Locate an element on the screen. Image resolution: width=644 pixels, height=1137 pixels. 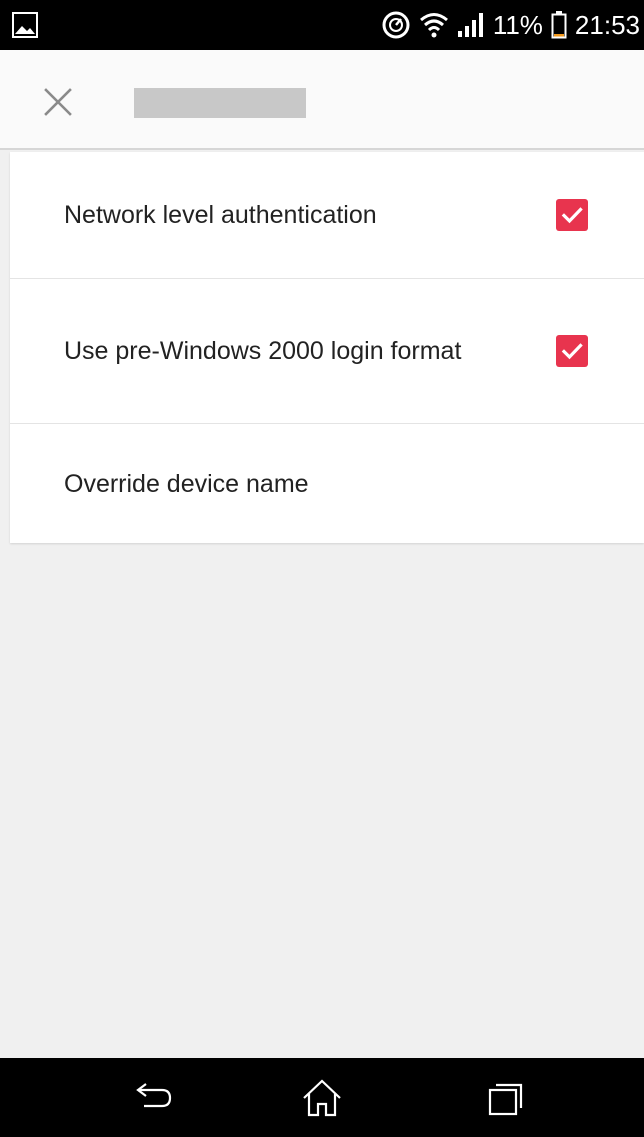
recents-icon is located at coordinates (506, 1098).